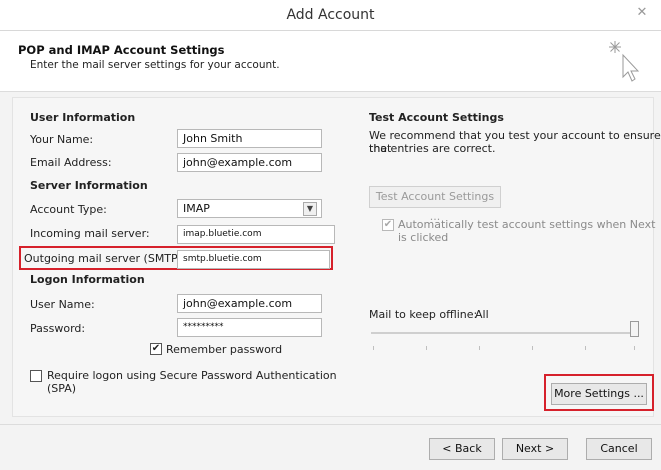  Describe the element at coordinates (423, 314) in the screenshot. I see `offline-label: Mail to keep offline:` at that location.